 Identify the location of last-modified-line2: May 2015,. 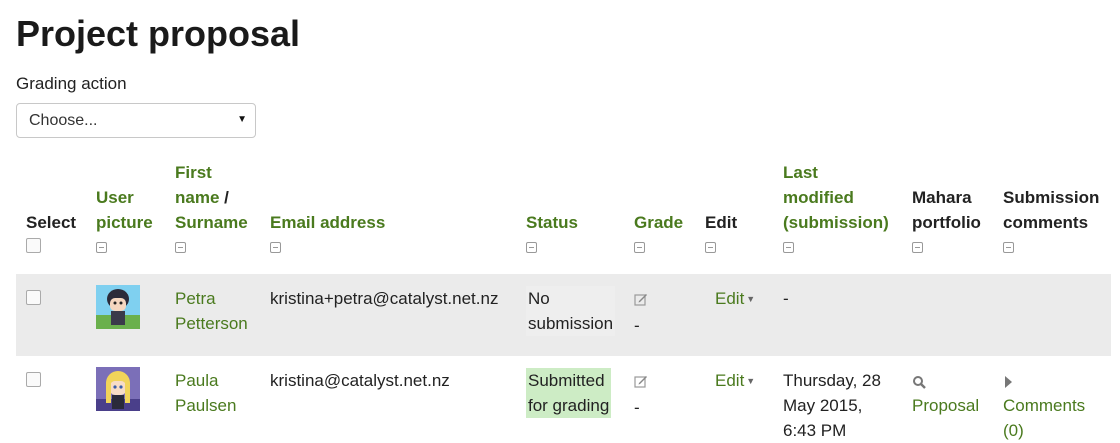
(823, 405).